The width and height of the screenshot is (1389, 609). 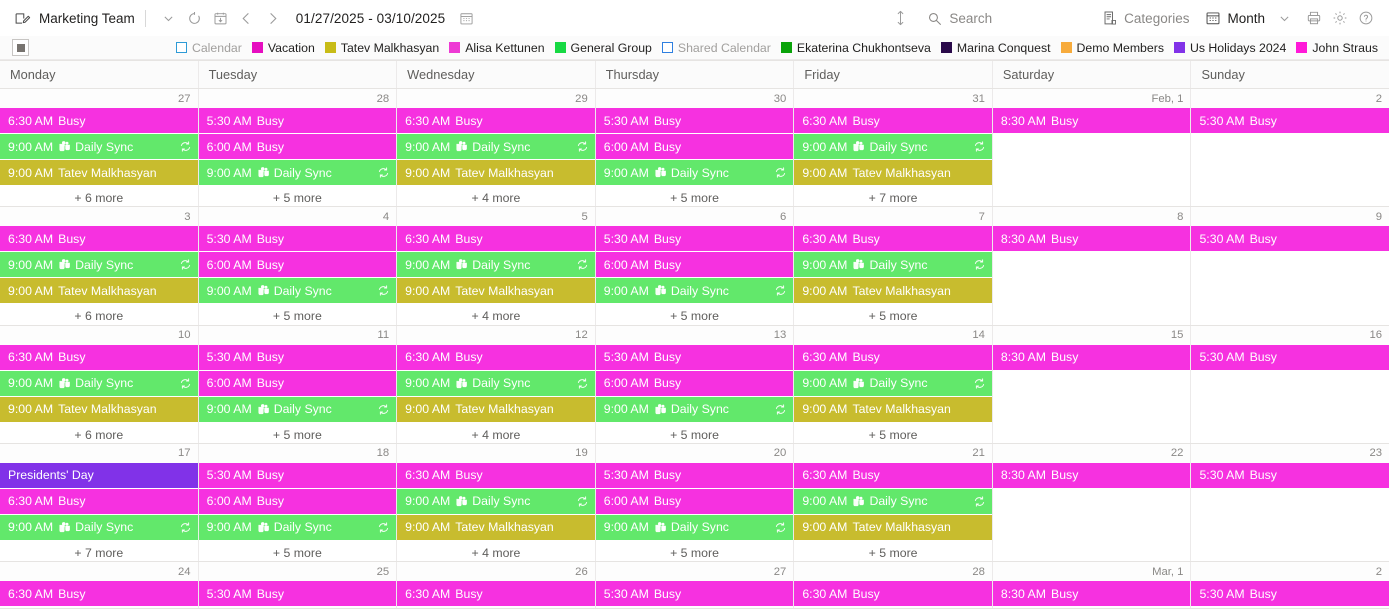 What do you see at coordinates (694, 98) in the screenshot?
I see `day-number-label: 30` at bounding box center [694, 98].